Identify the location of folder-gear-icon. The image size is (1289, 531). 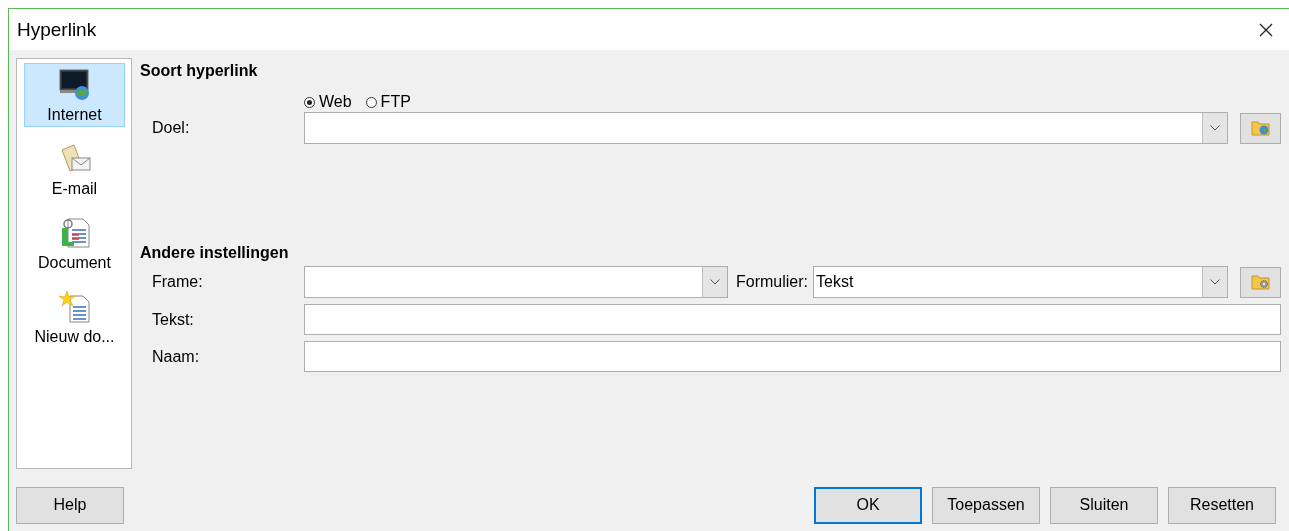
(1260, 282).